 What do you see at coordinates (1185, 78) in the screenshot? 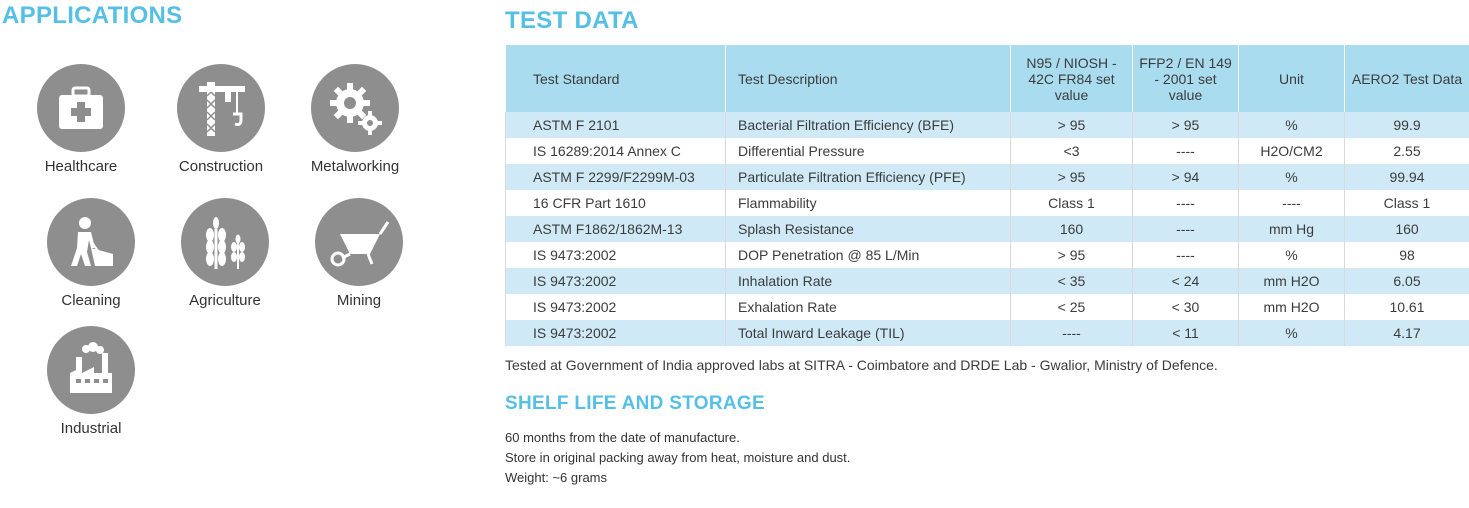
I see `header-ffp2-set-value: FFP2 / EN 149 - 2001 set value` at bounding box center [1185, 78].